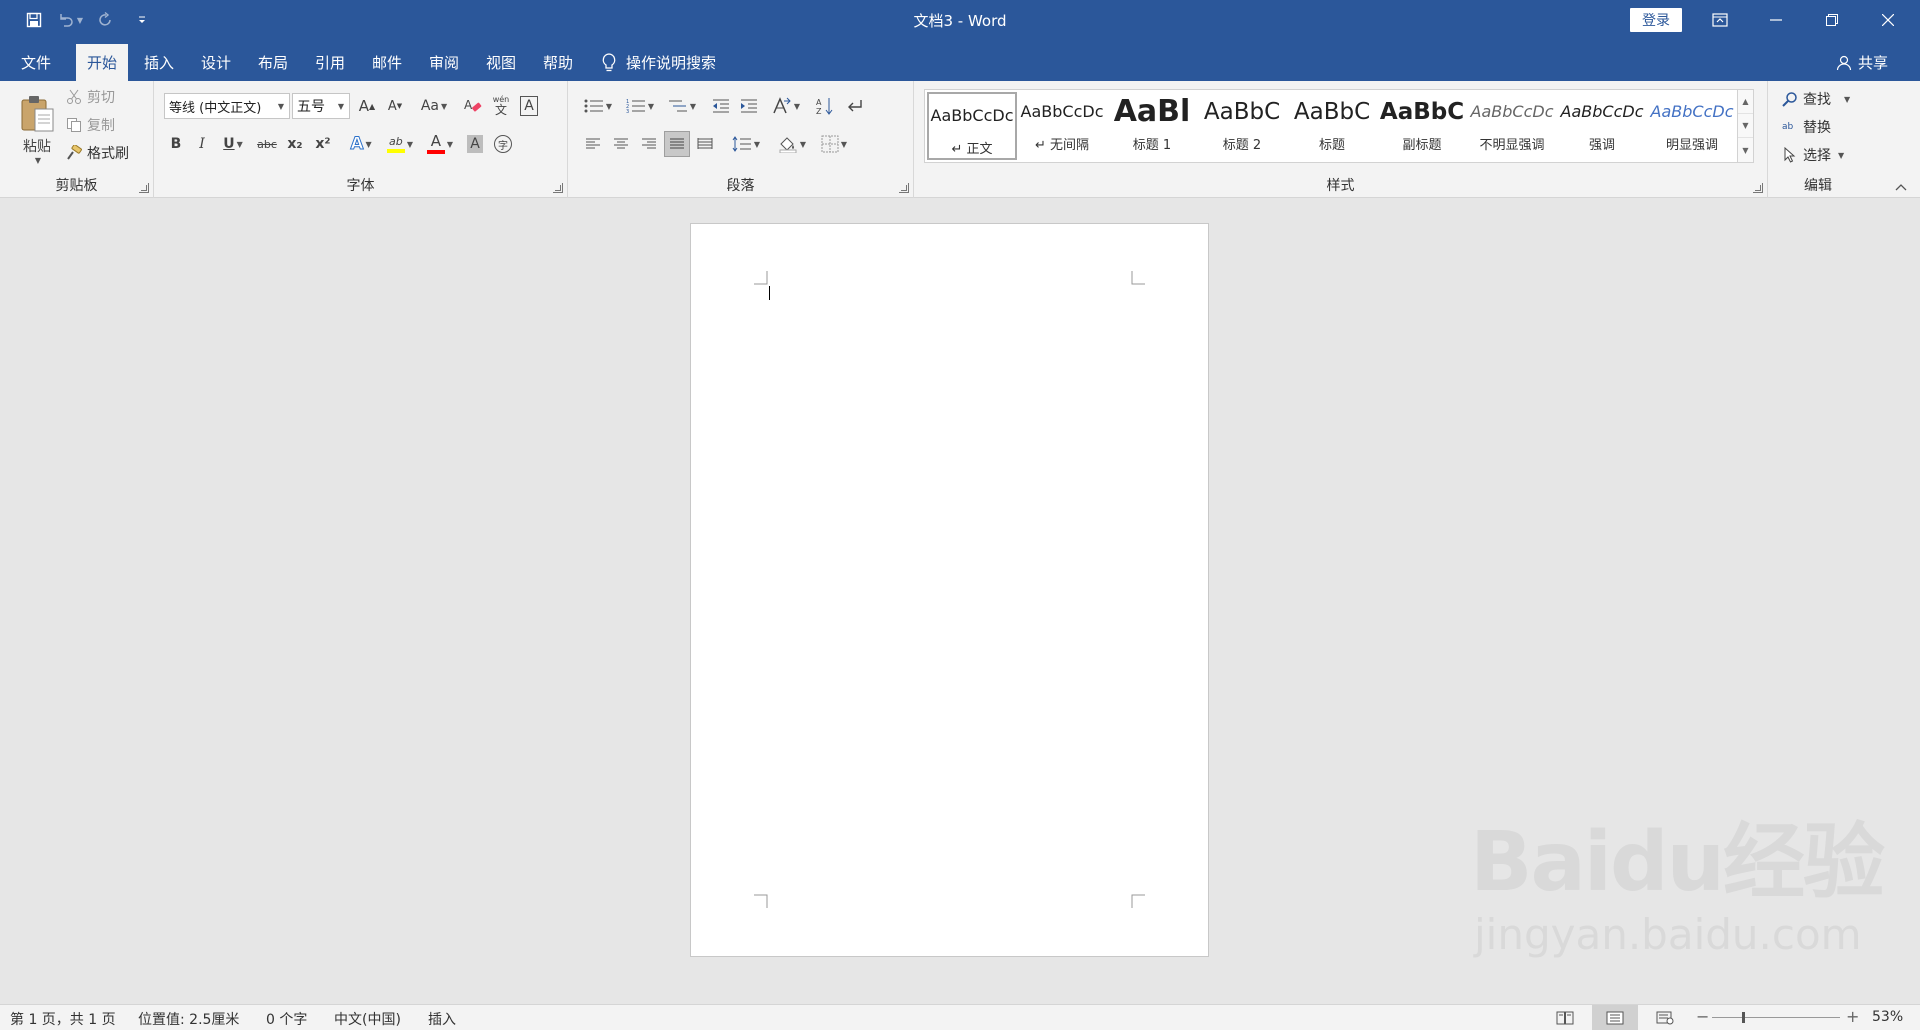 This screenshot has width=1920, height=1030. I want to click on read-mode-button, so click(1565, 1017).